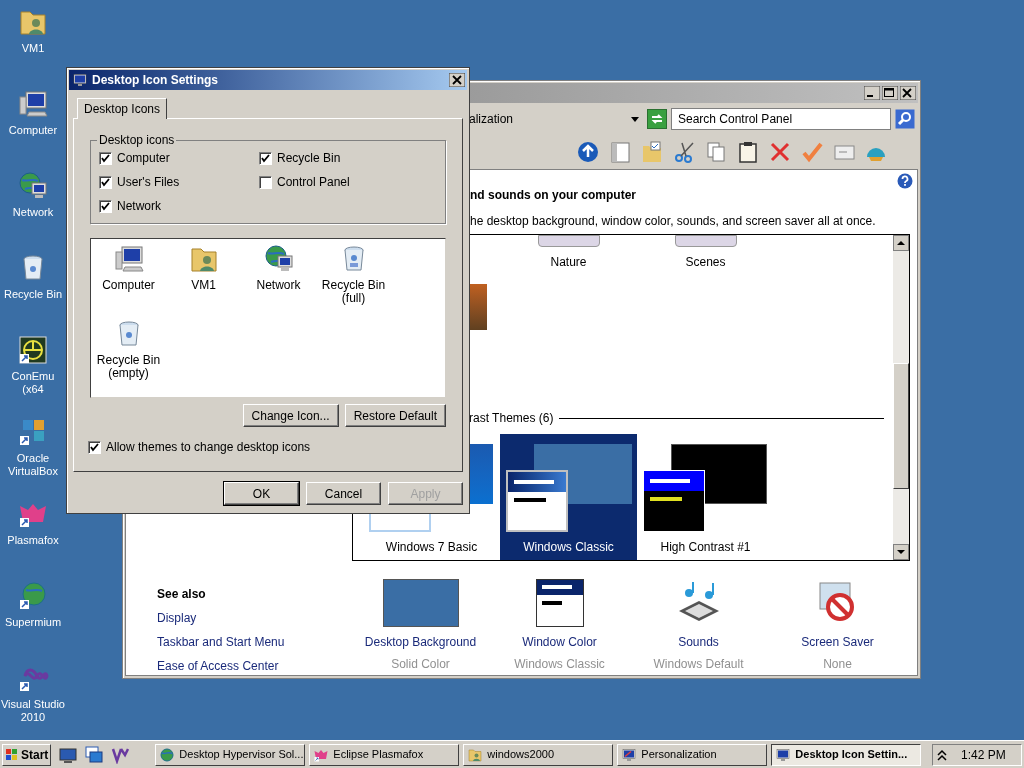  What do you see at coordinates (395, 415) in the screenshot?
I see `button: Restore Default` at bounding box center [395, 415].